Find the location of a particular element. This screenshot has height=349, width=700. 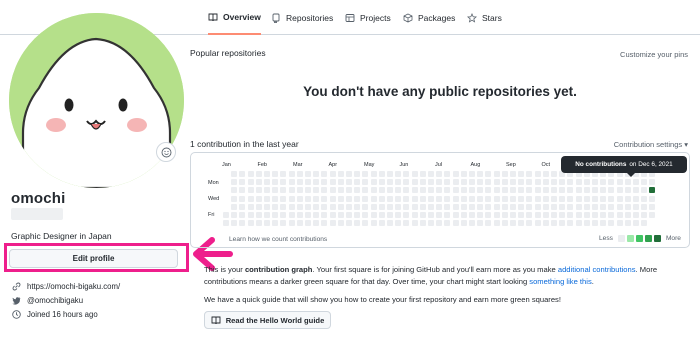

edit-profile-button: Edit profile is located at coordinates (93, 258).